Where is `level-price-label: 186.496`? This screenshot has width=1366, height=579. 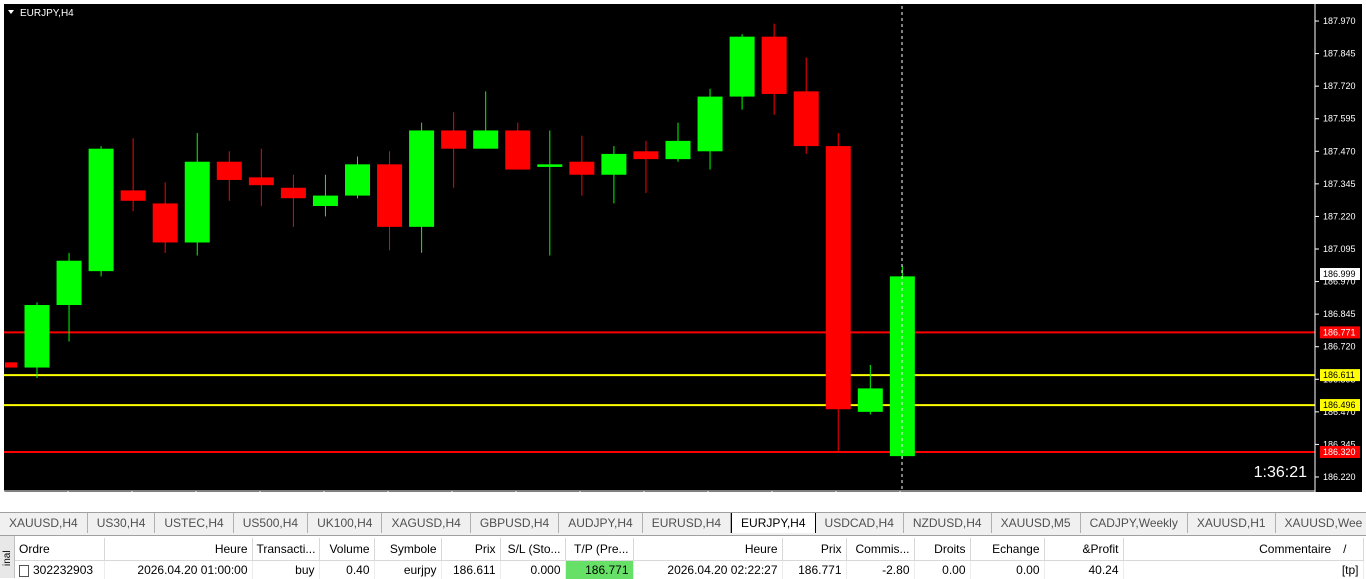
level-price-label: 186.496 is located at coordinates (1339, 405).